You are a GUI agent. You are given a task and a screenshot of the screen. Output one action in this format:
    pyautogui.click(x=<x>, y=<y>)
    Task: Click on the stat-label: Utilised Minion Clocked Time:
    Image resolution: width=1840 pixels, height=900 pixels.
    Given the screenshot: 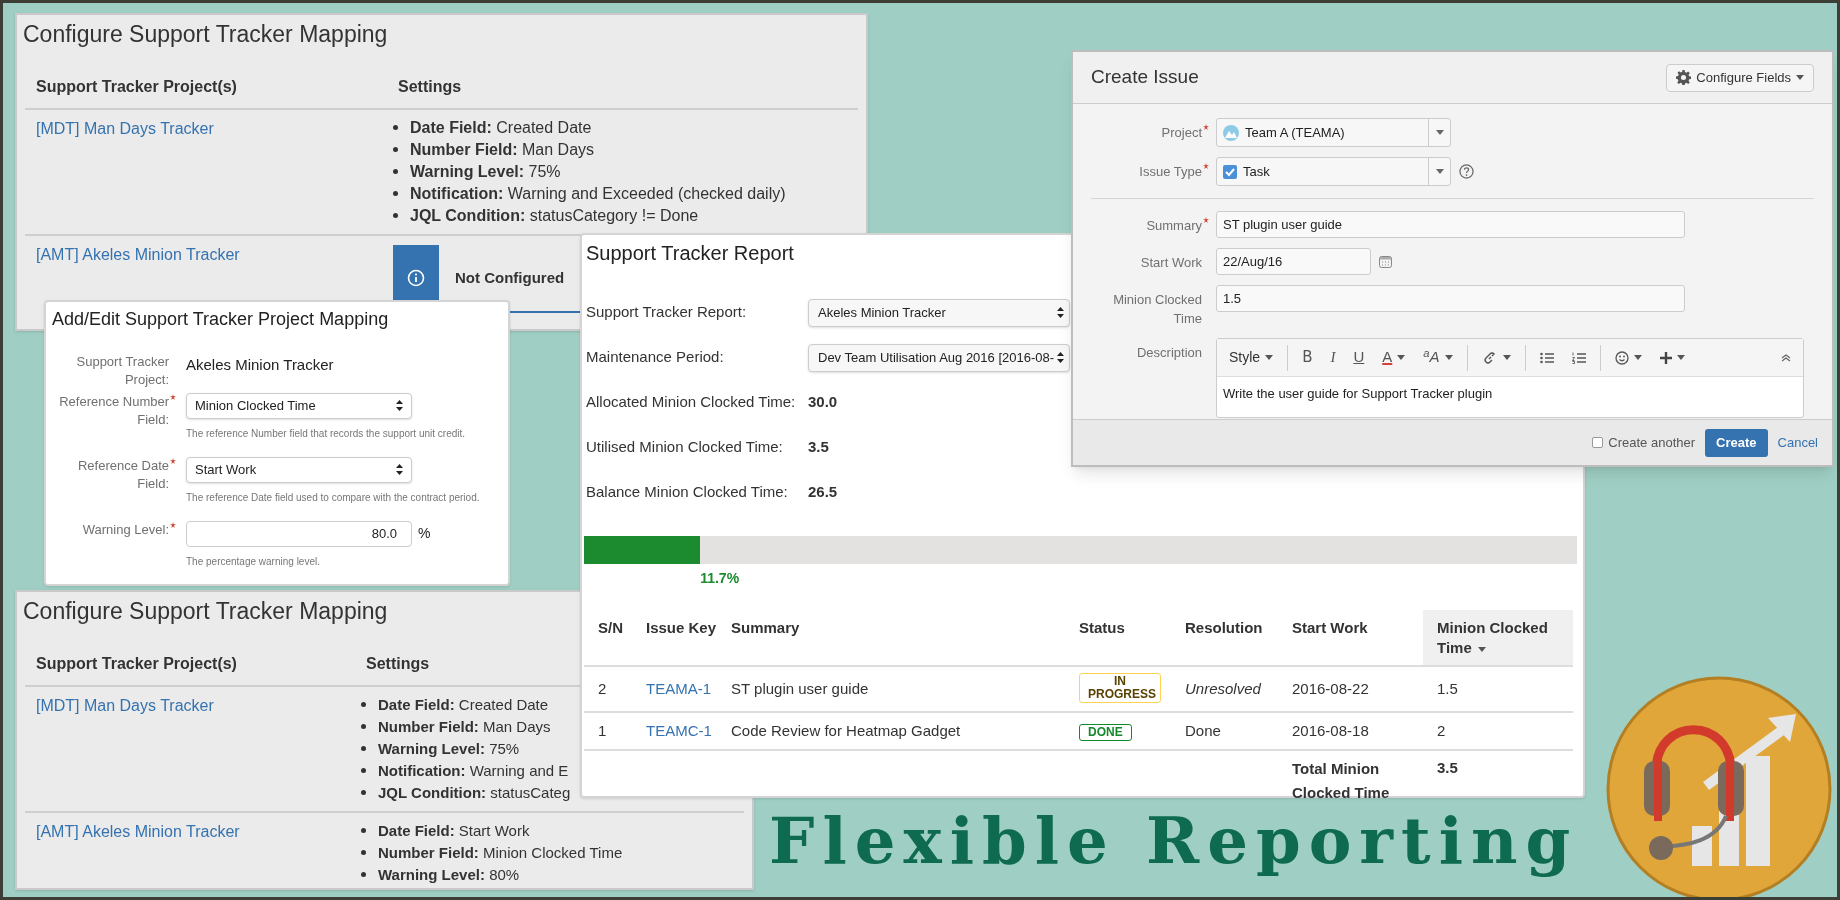 What is the action you would take?
    pyautogui.click(x=685, y=447)
    